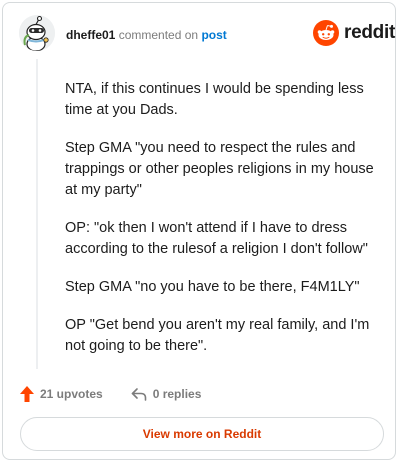  What do you see at coordinates (90, 35) in the screenshot?
I see `username-link: dheffe01` at bounding box center [90, 35].